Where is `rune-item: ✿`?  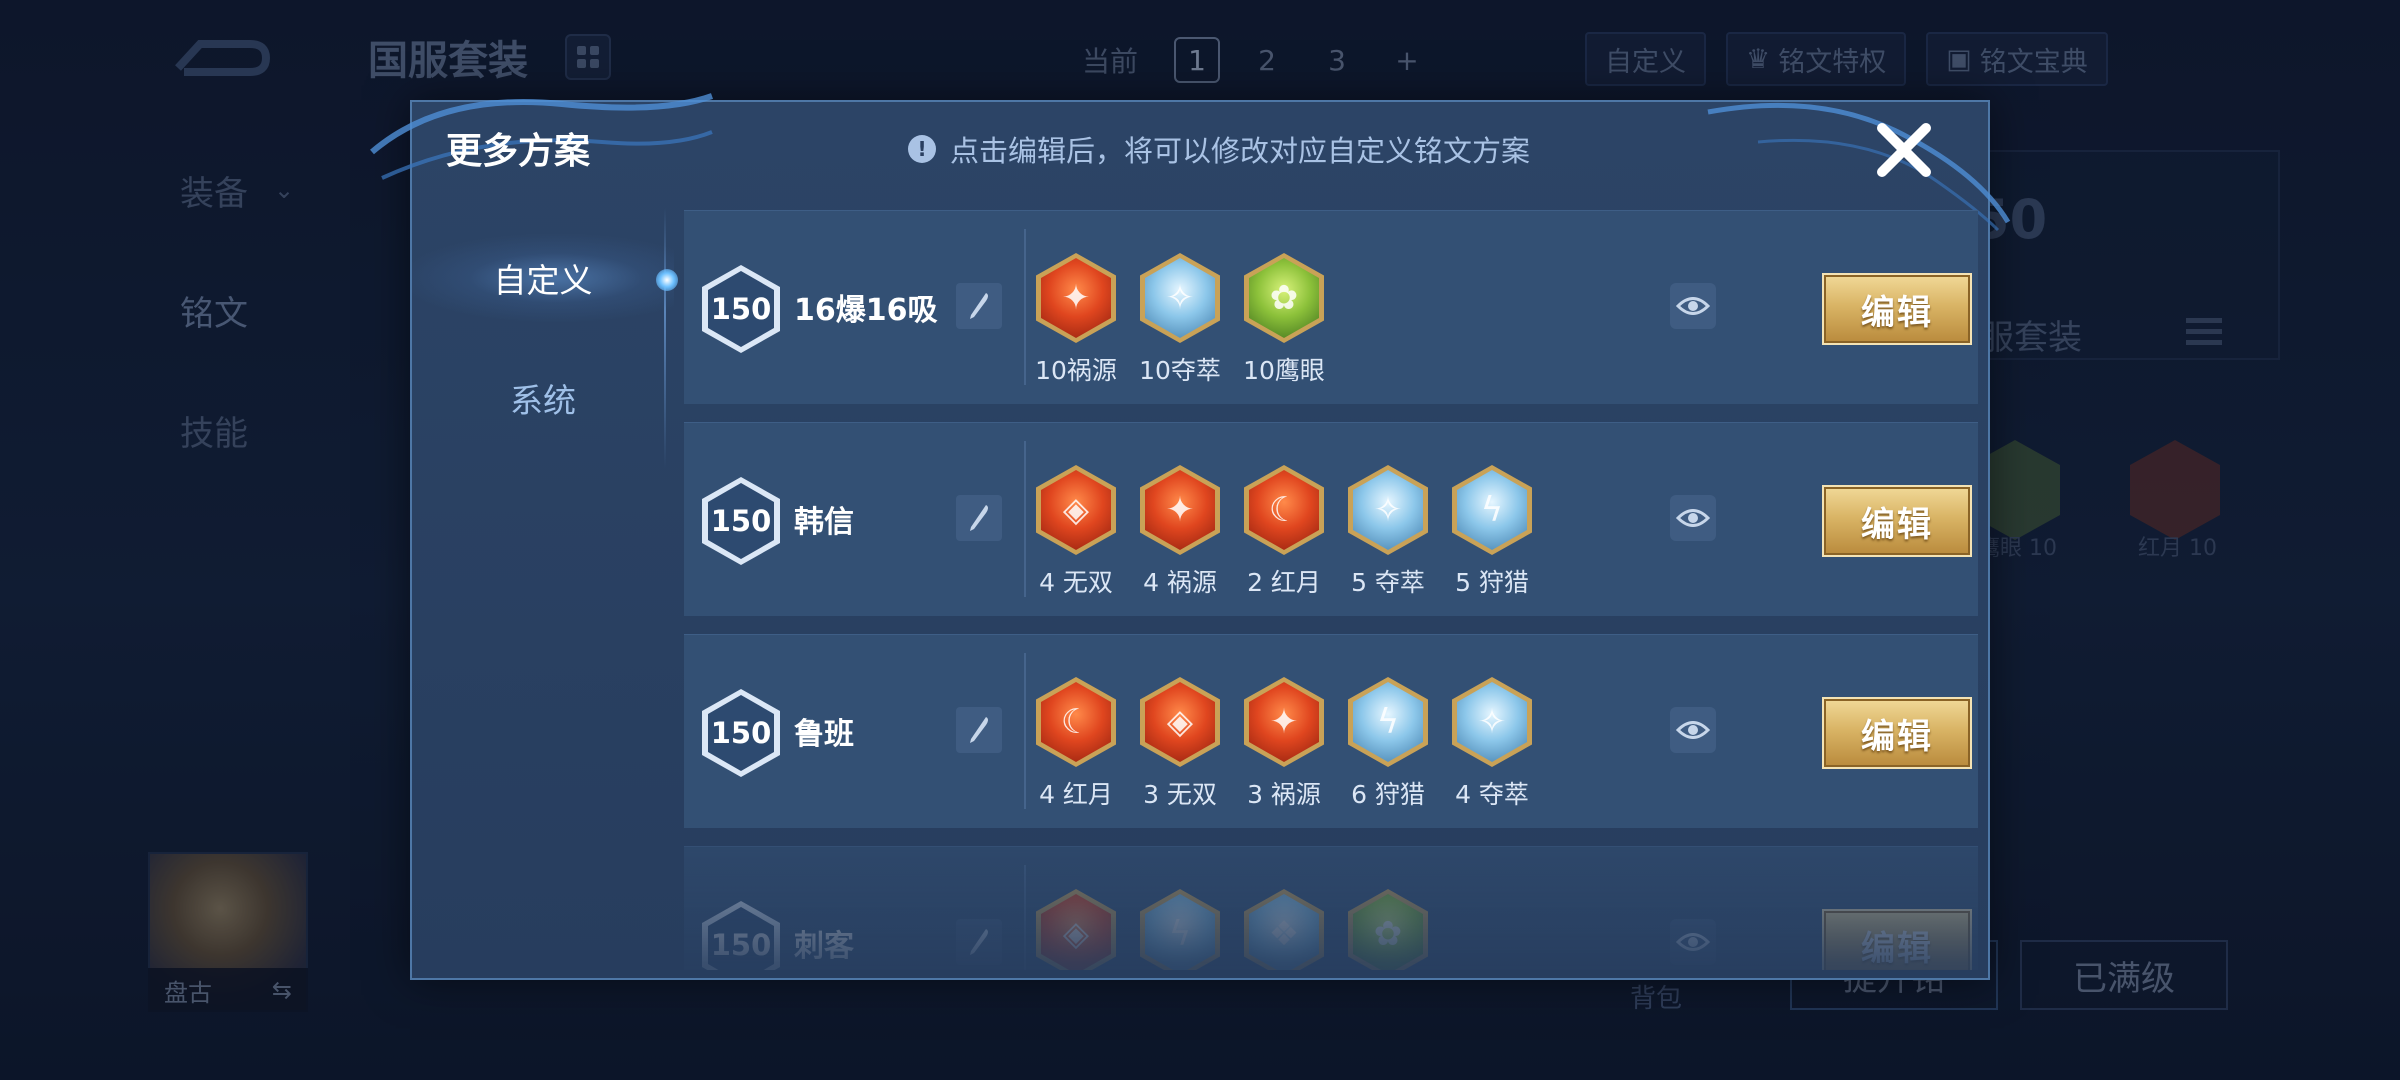 rune-item: ✿ is located at coordinates (1388, 929).